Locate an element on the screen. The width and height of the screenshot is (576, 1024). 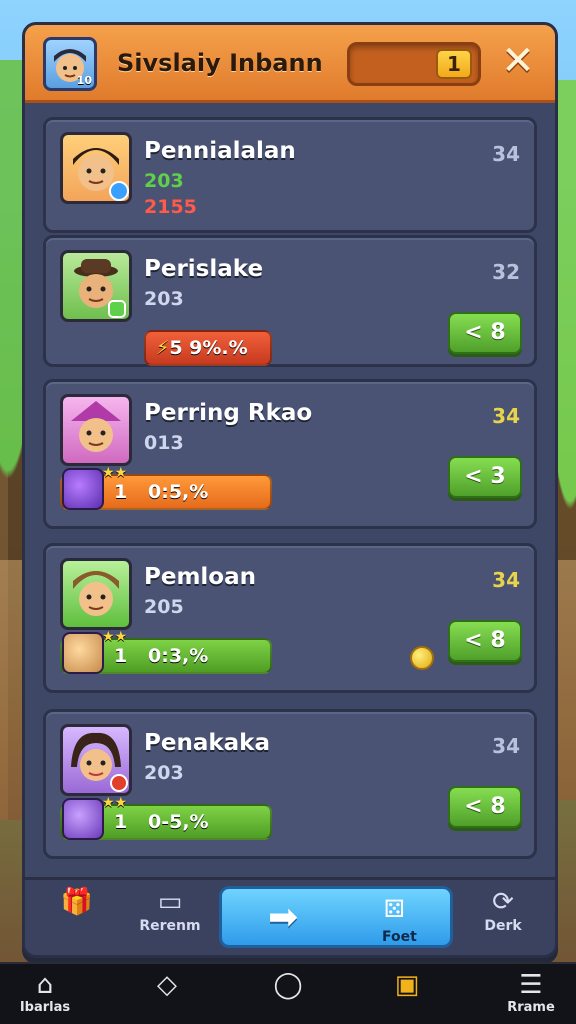
nav-item-home: ⌂ Ibarlas is located at coordinates (45, 992).